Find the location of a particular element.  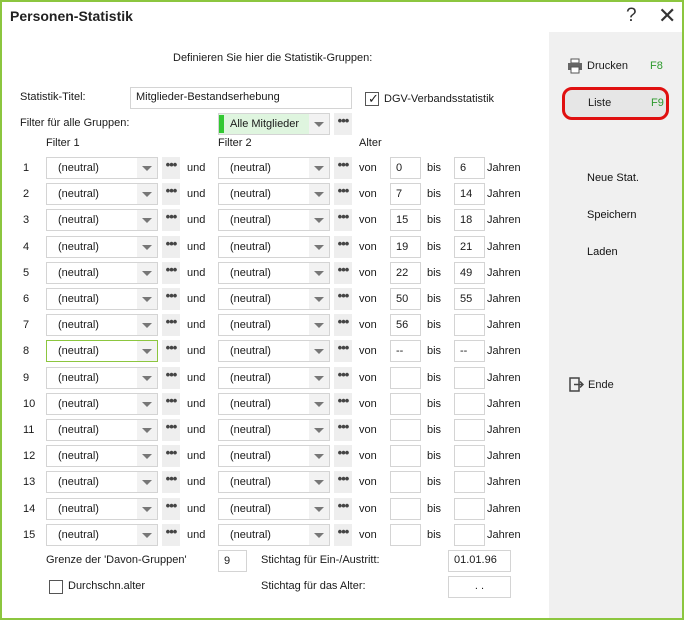

row-bis-input: 14 is located at coordinates (469, 194).